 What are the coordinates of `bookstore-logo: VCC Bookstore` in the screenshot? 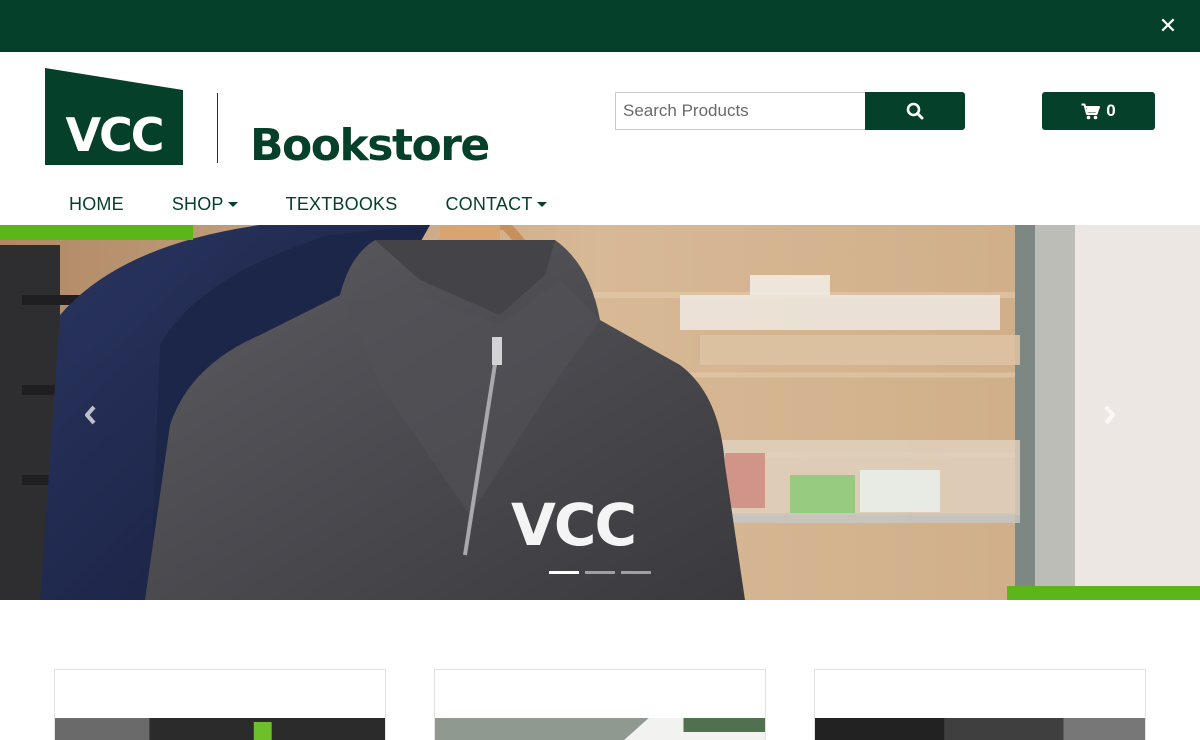 It's located at (267, 119).